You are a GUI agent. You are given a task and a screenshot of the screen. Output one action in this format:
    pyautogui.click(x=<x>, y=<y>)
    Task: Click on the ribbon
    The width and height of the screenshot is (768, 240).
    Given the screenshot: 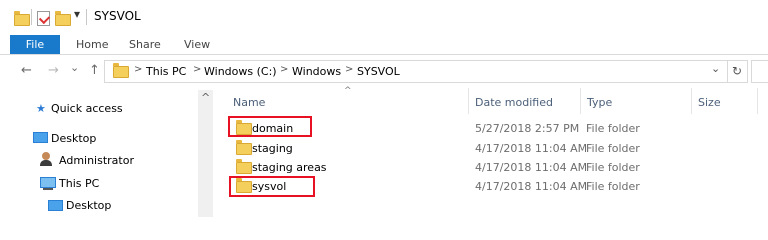 What is the action you would take?
    pyautogui.click(x=384, y=44)
    